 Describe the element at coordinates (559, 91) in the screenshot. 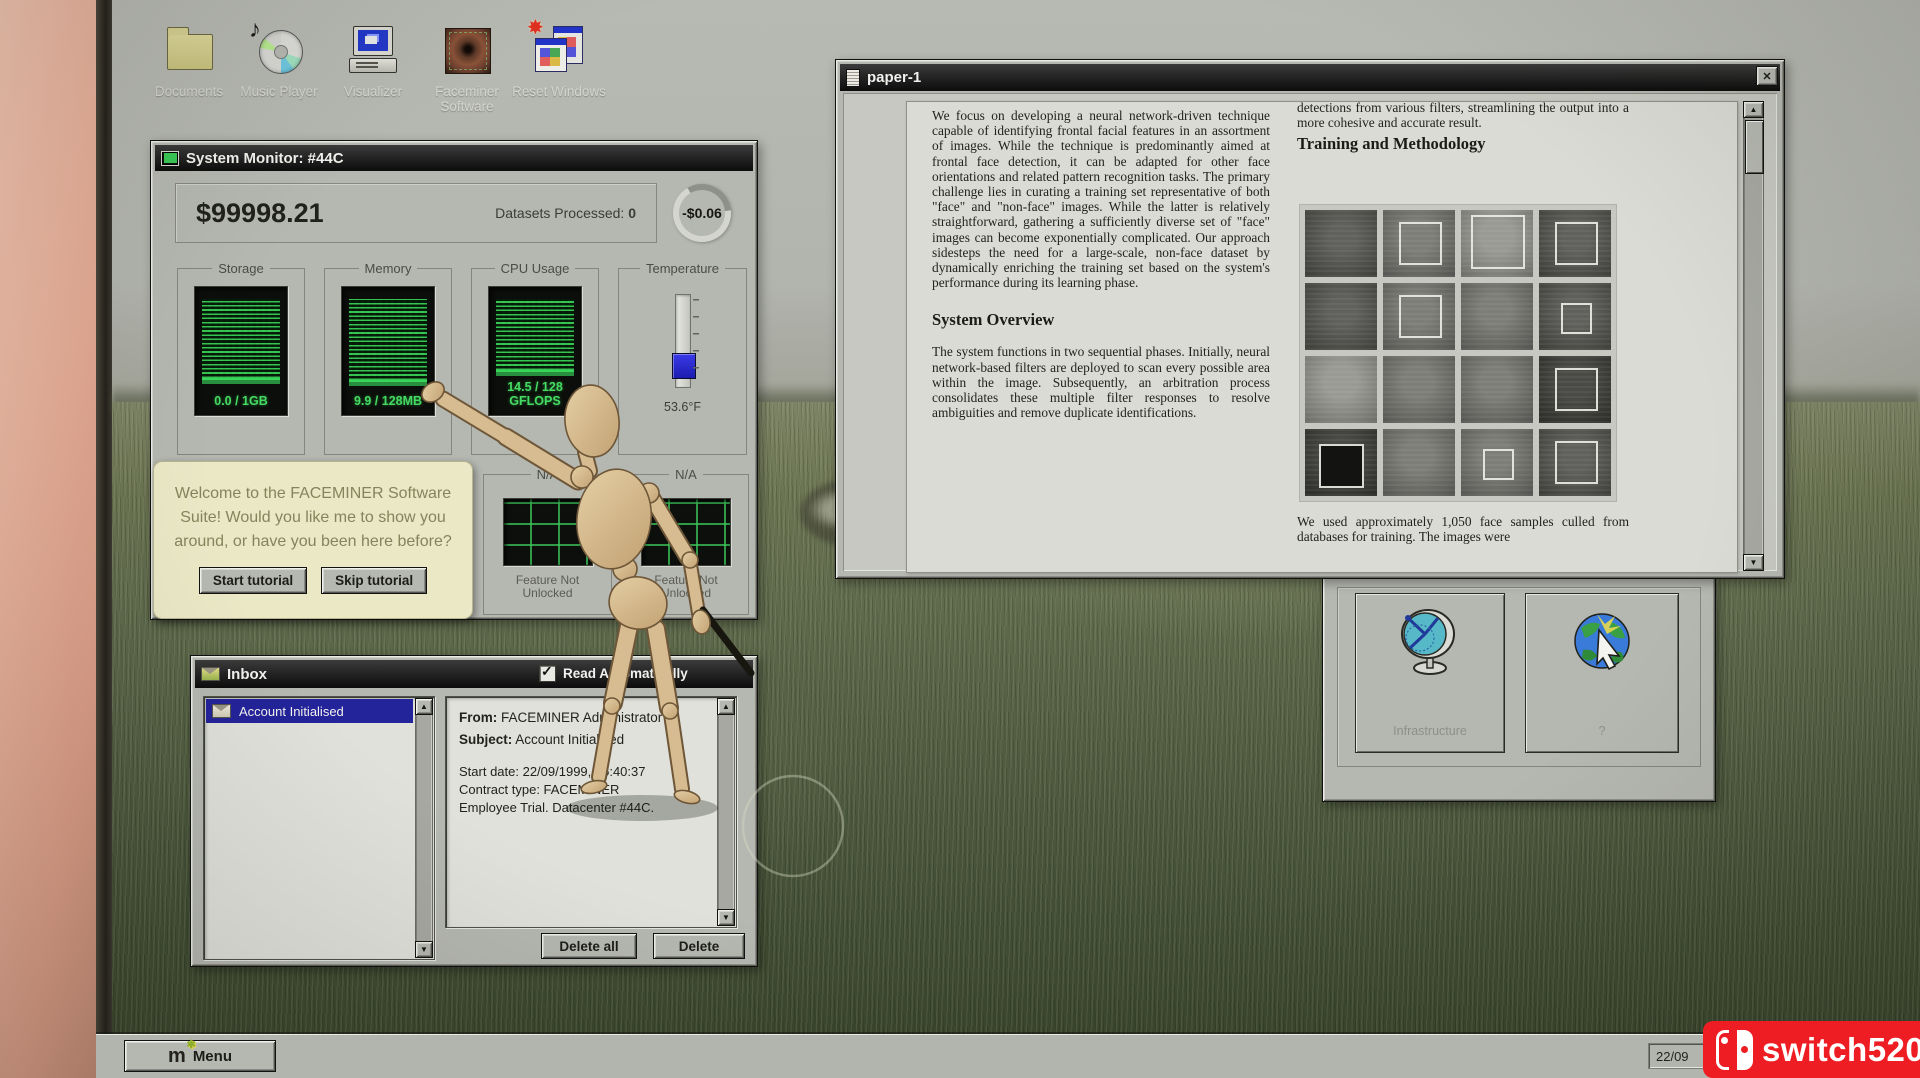

I see `desktop-icon-label: Reset Windows` at that location.